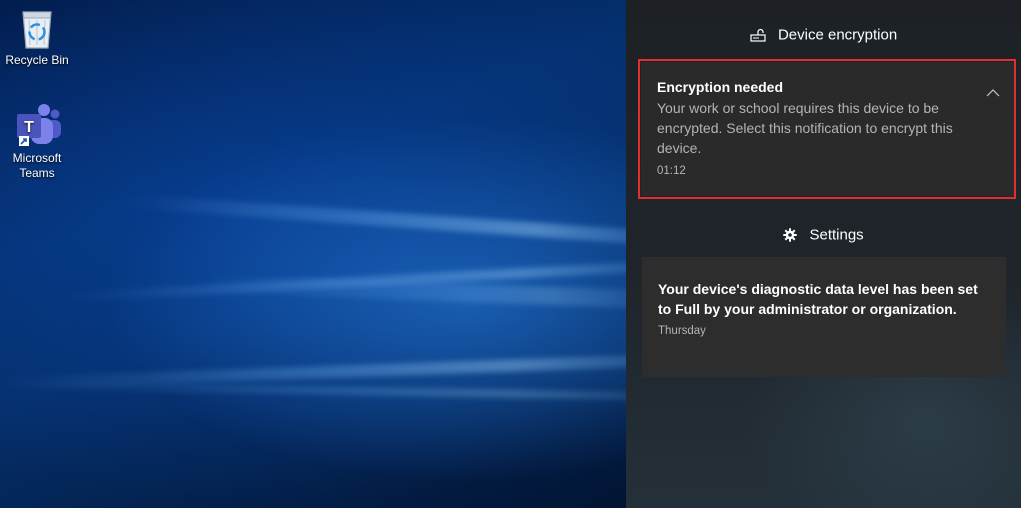  I want to click on notification-group-header-device-encryption: Device encryption, so click(823, 35).